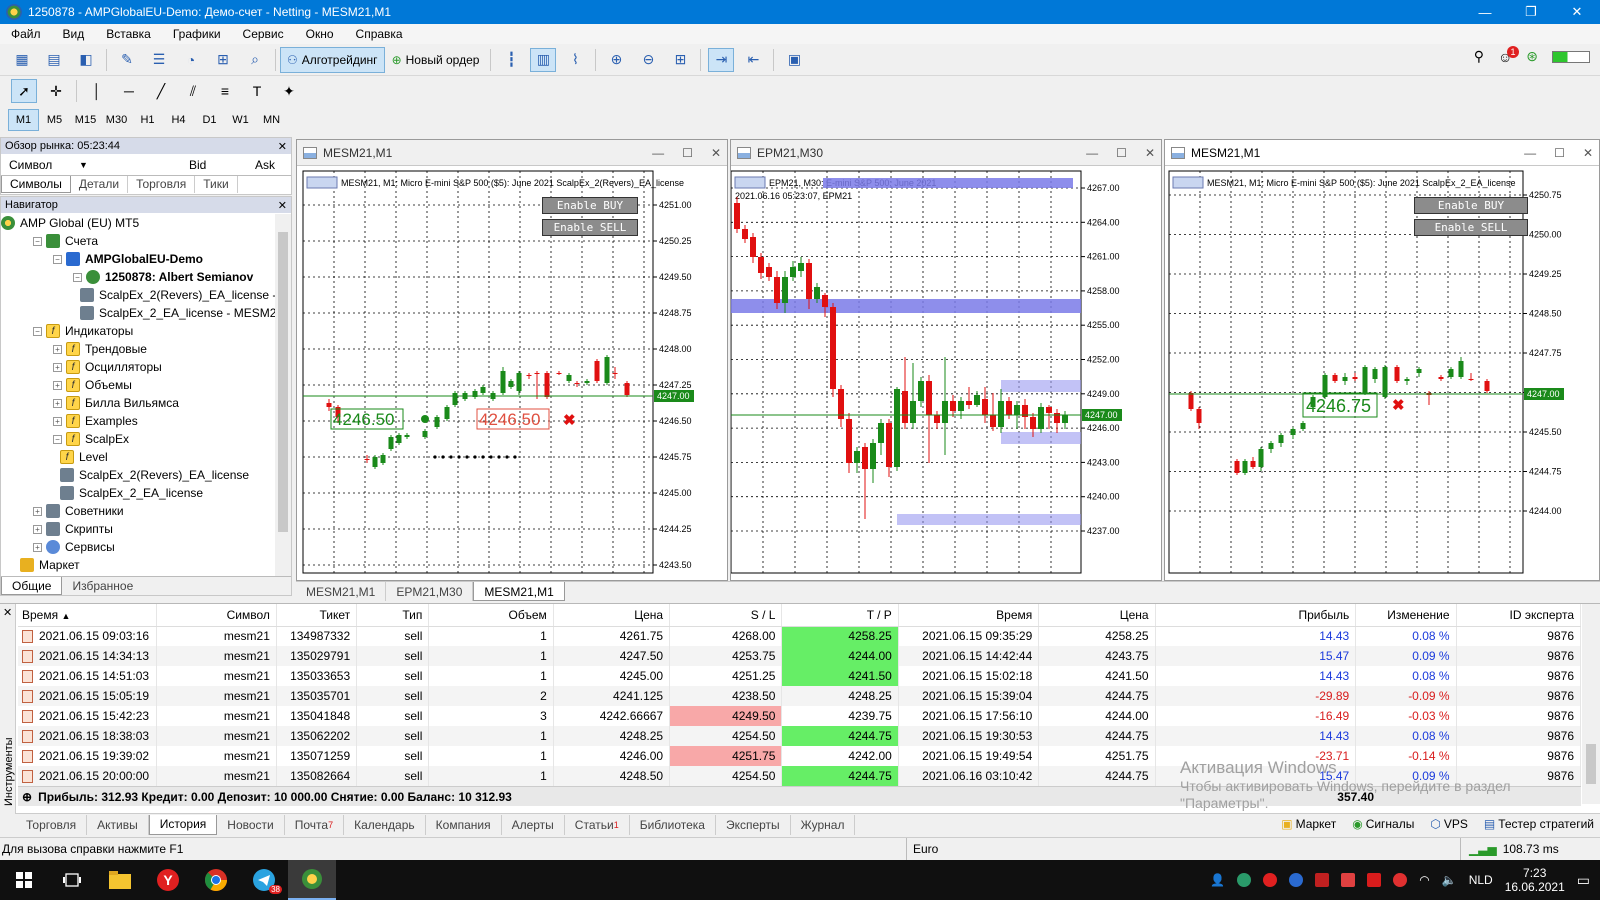 The image size is (1600, 900). Describe the element at coordinates (129, 91) in the screenshot. I see `horizontal-line-icon: ─` at that location.